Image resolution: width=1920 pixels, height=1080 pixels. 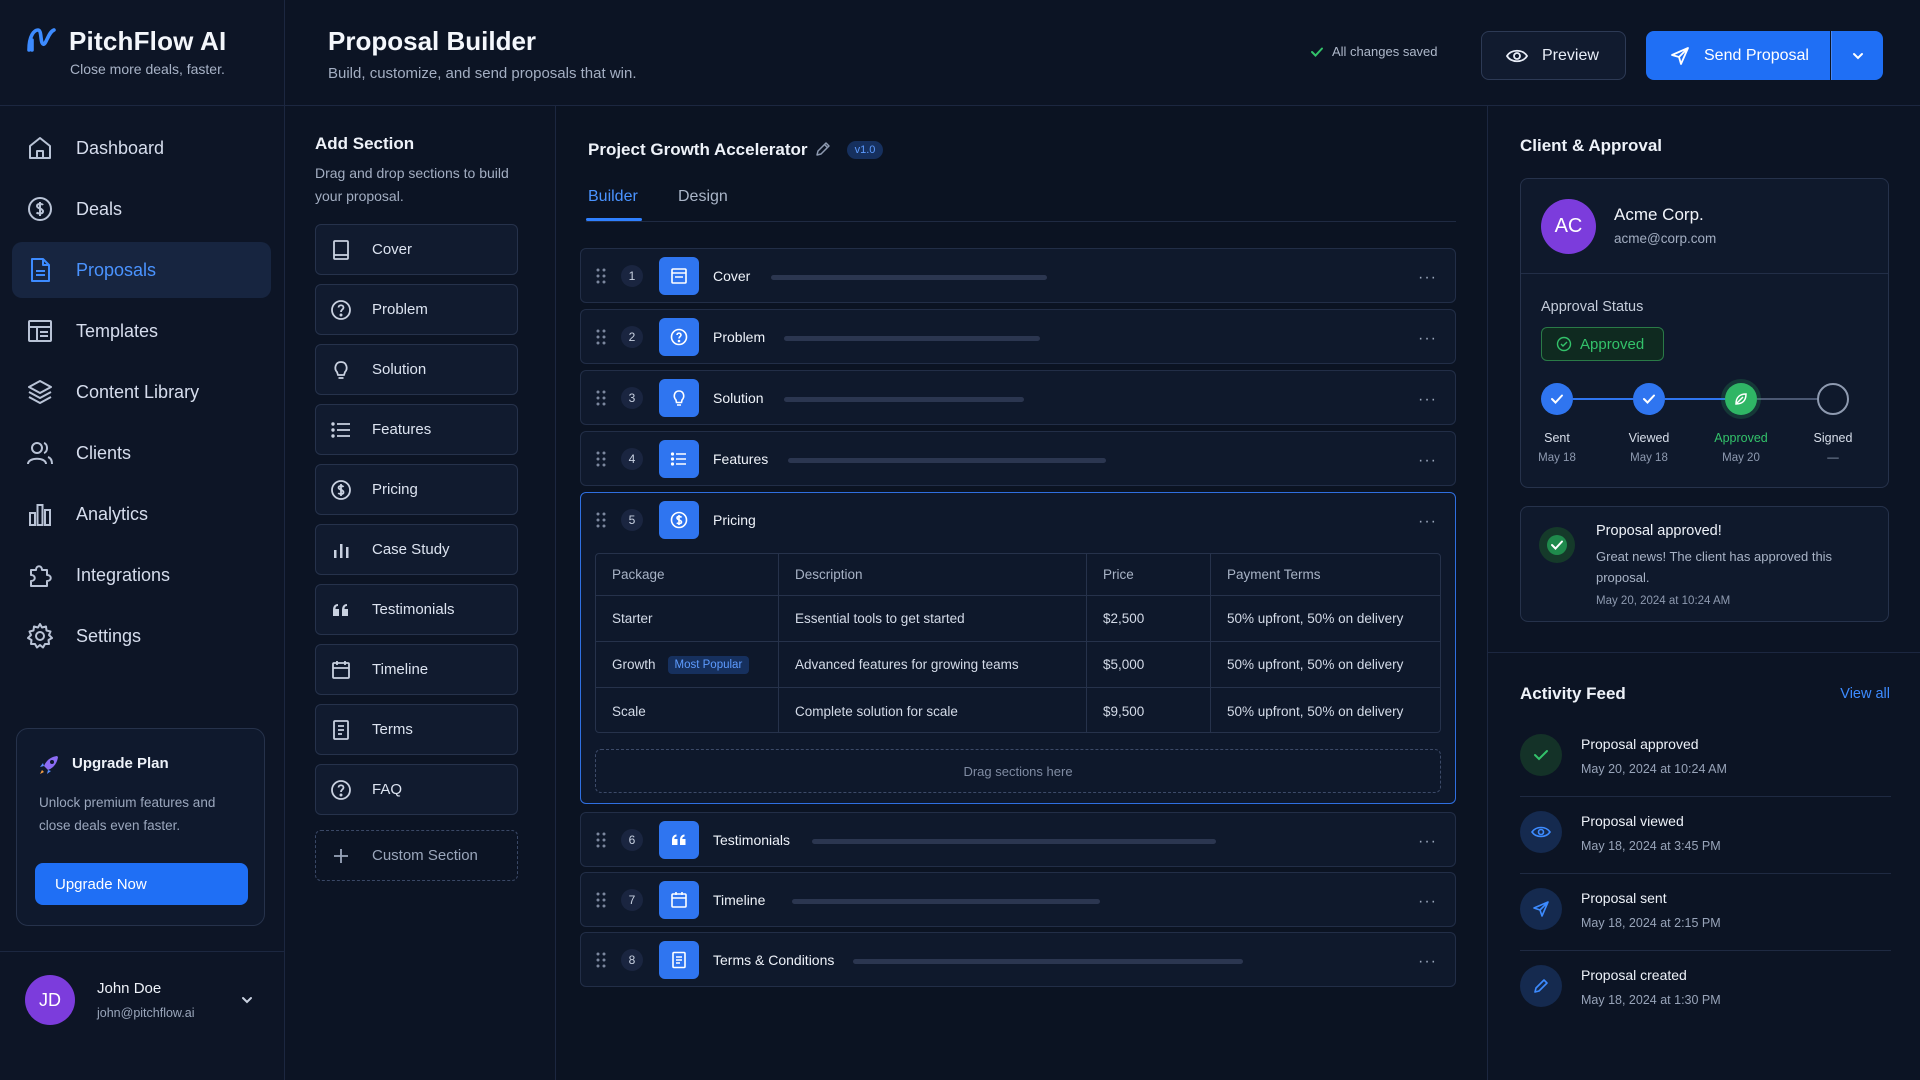 I want to click on check-circle-icon, so click(x=1564, y=344).